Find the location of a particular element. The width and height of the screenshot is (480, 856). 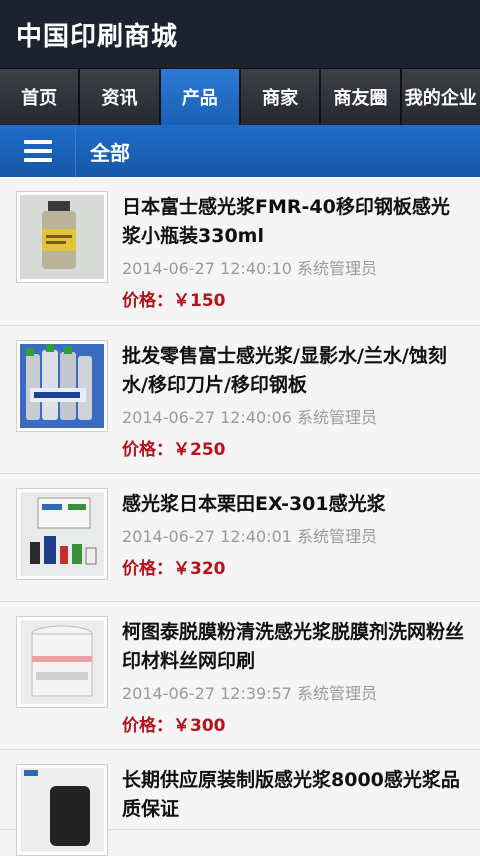

product-price: 价格：￥250 is located at coordinates (174, 450).